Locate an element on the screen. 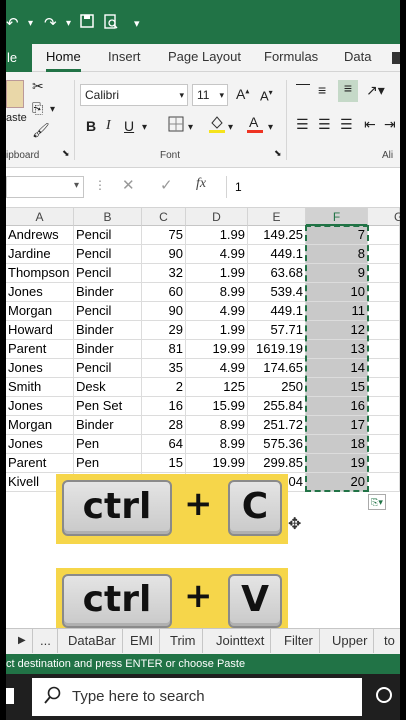 This screenshot has width=406, height=720. undo-icon: ↶ is located at coordinates (12, 23).